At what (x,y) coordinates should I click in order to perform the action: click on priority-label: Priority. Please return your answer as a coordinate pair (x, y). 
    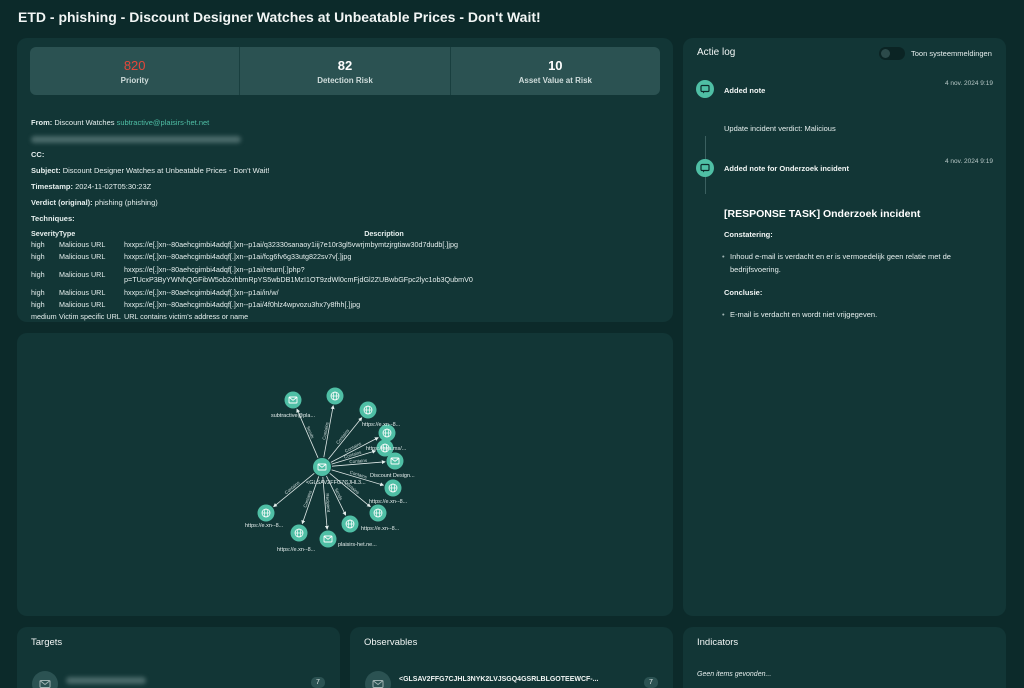
    Looking at the image, I should click on (134, 80).